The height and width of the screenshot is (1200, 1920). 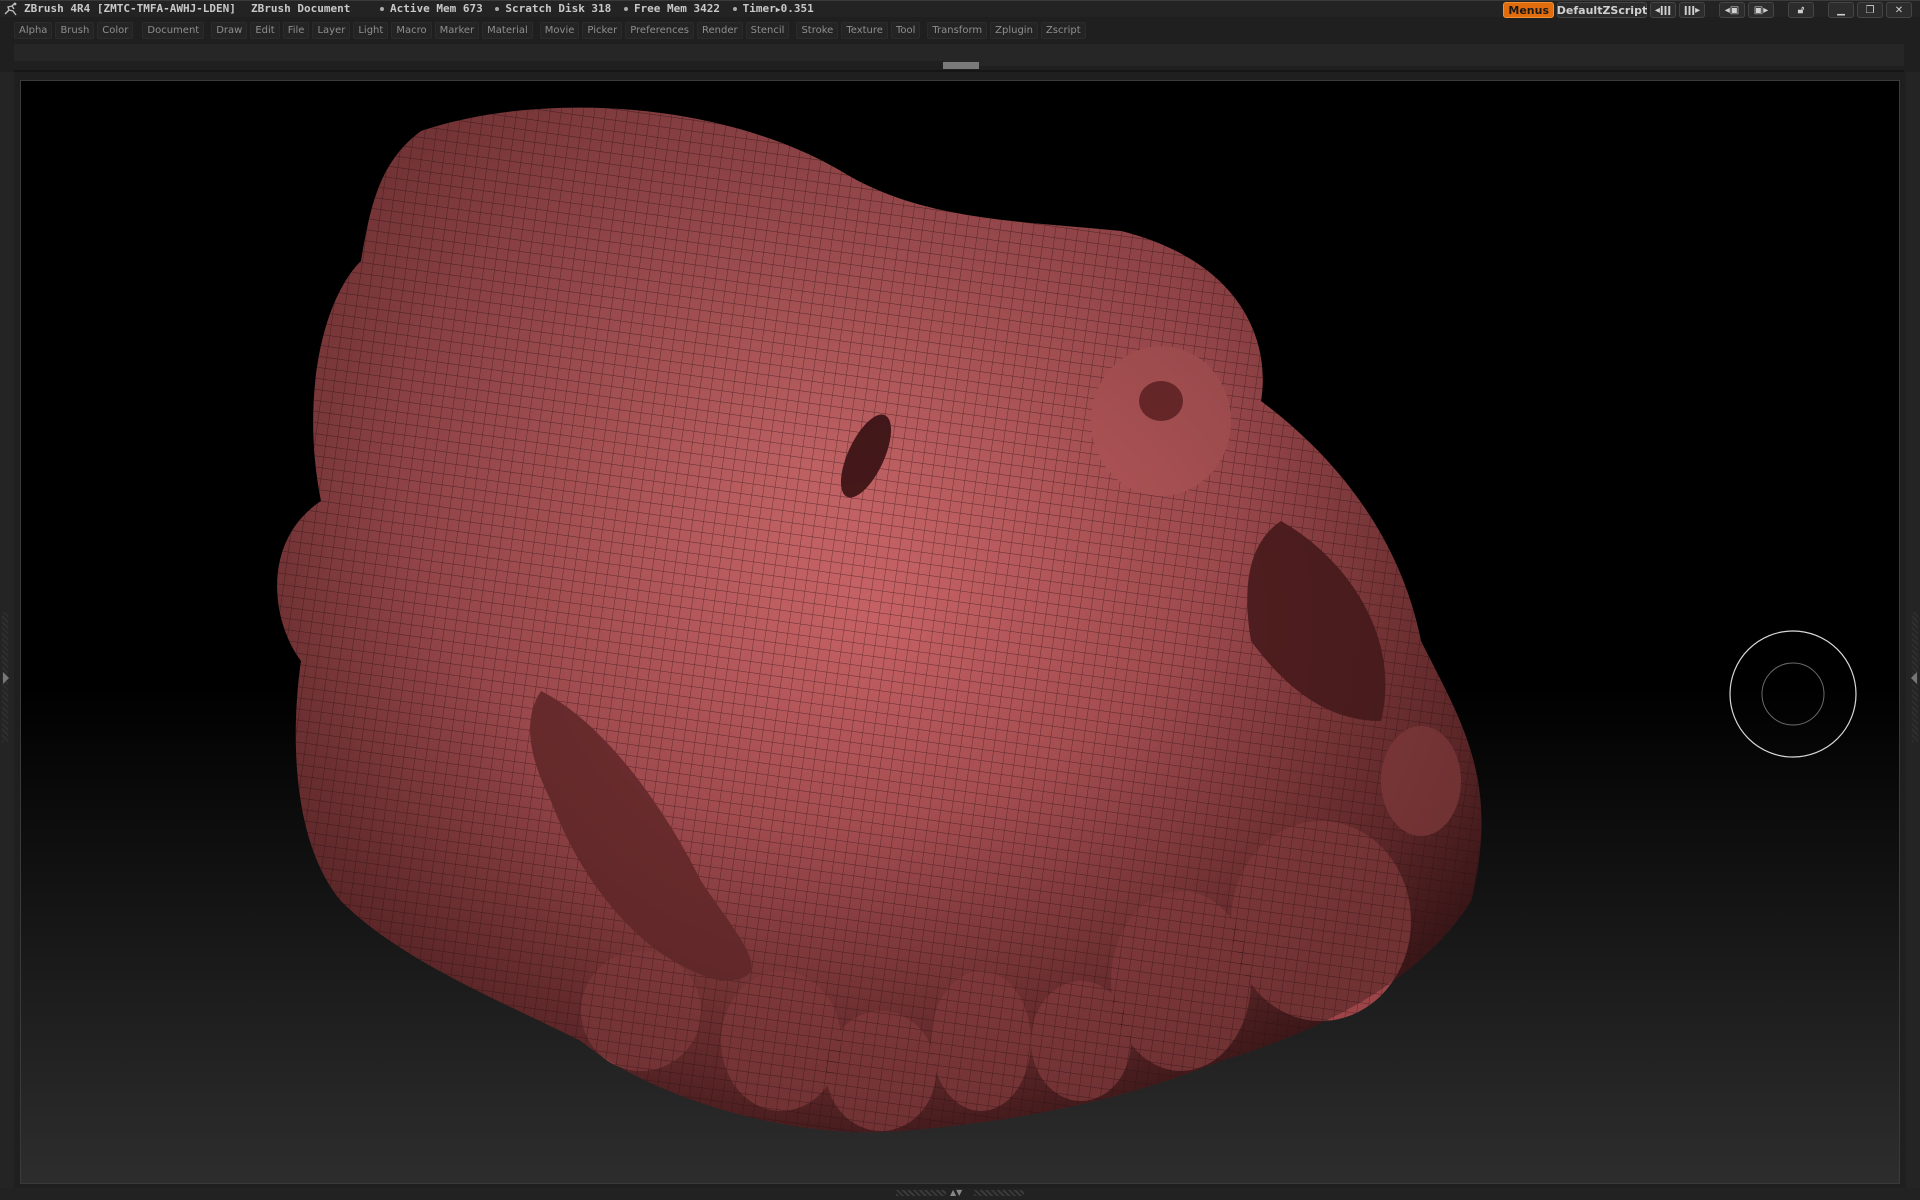 What do you see at coordinates (1692, 10) in the screenshot?
I see `increase-width-icon: ǀǀǀ▸` at bounding box center [1692, 10].